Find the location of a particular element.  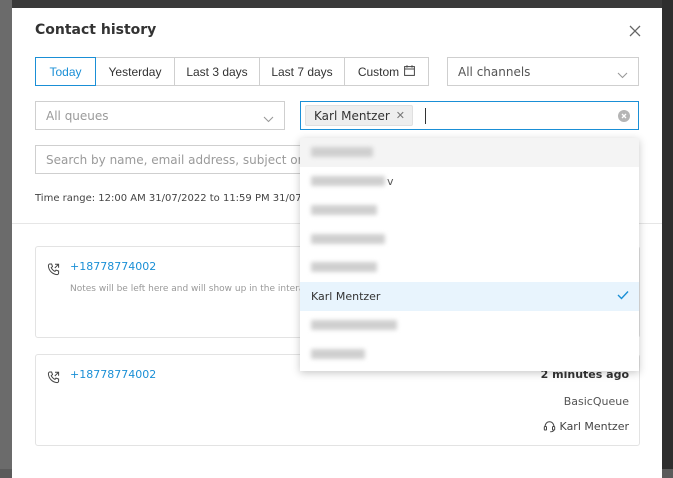

range-today-label: Today is located at coordinates (65, 71).